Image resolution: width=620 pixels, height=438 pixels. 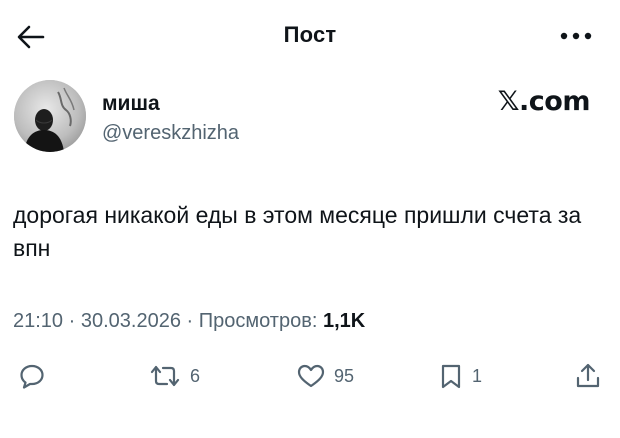 I want to click on x-com-logo: 𝕏.com, so click(x=544, y=101).